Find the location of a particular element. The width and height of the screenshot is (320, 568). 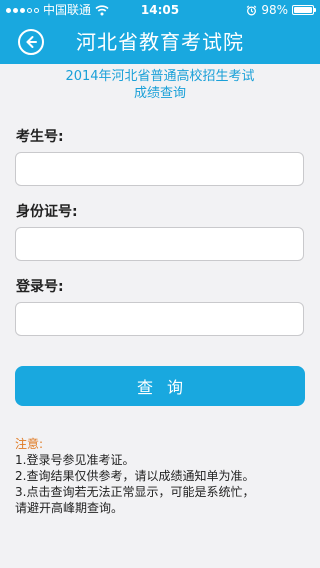

exam-subtitle: 2014年河北省普通高校招生考试 成绩查询 is located at coordinates (160, 85).